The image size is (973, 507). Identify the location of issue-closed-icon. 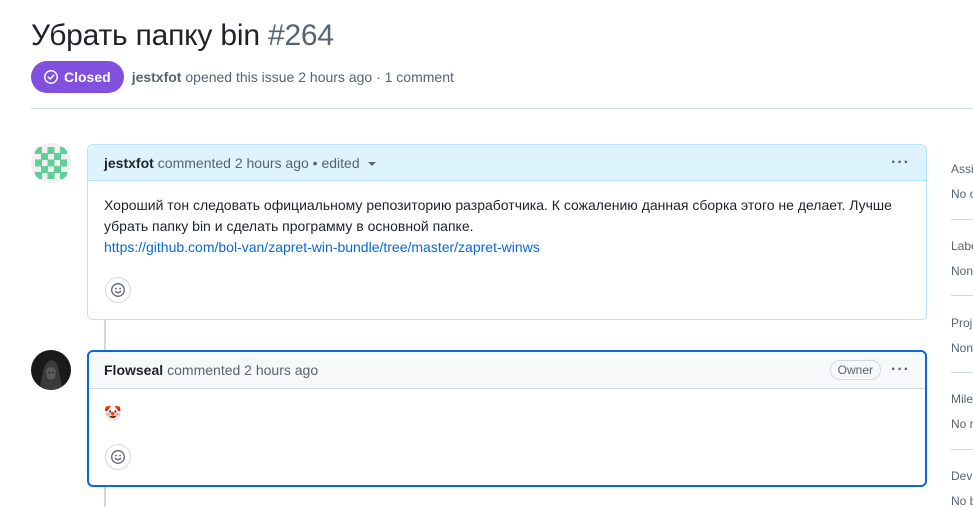
(51, 77).